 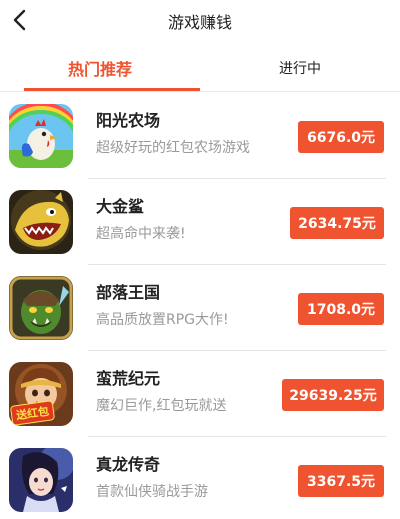 I want to click on game-name: 真龙传奇, so click(x=128, y=464).